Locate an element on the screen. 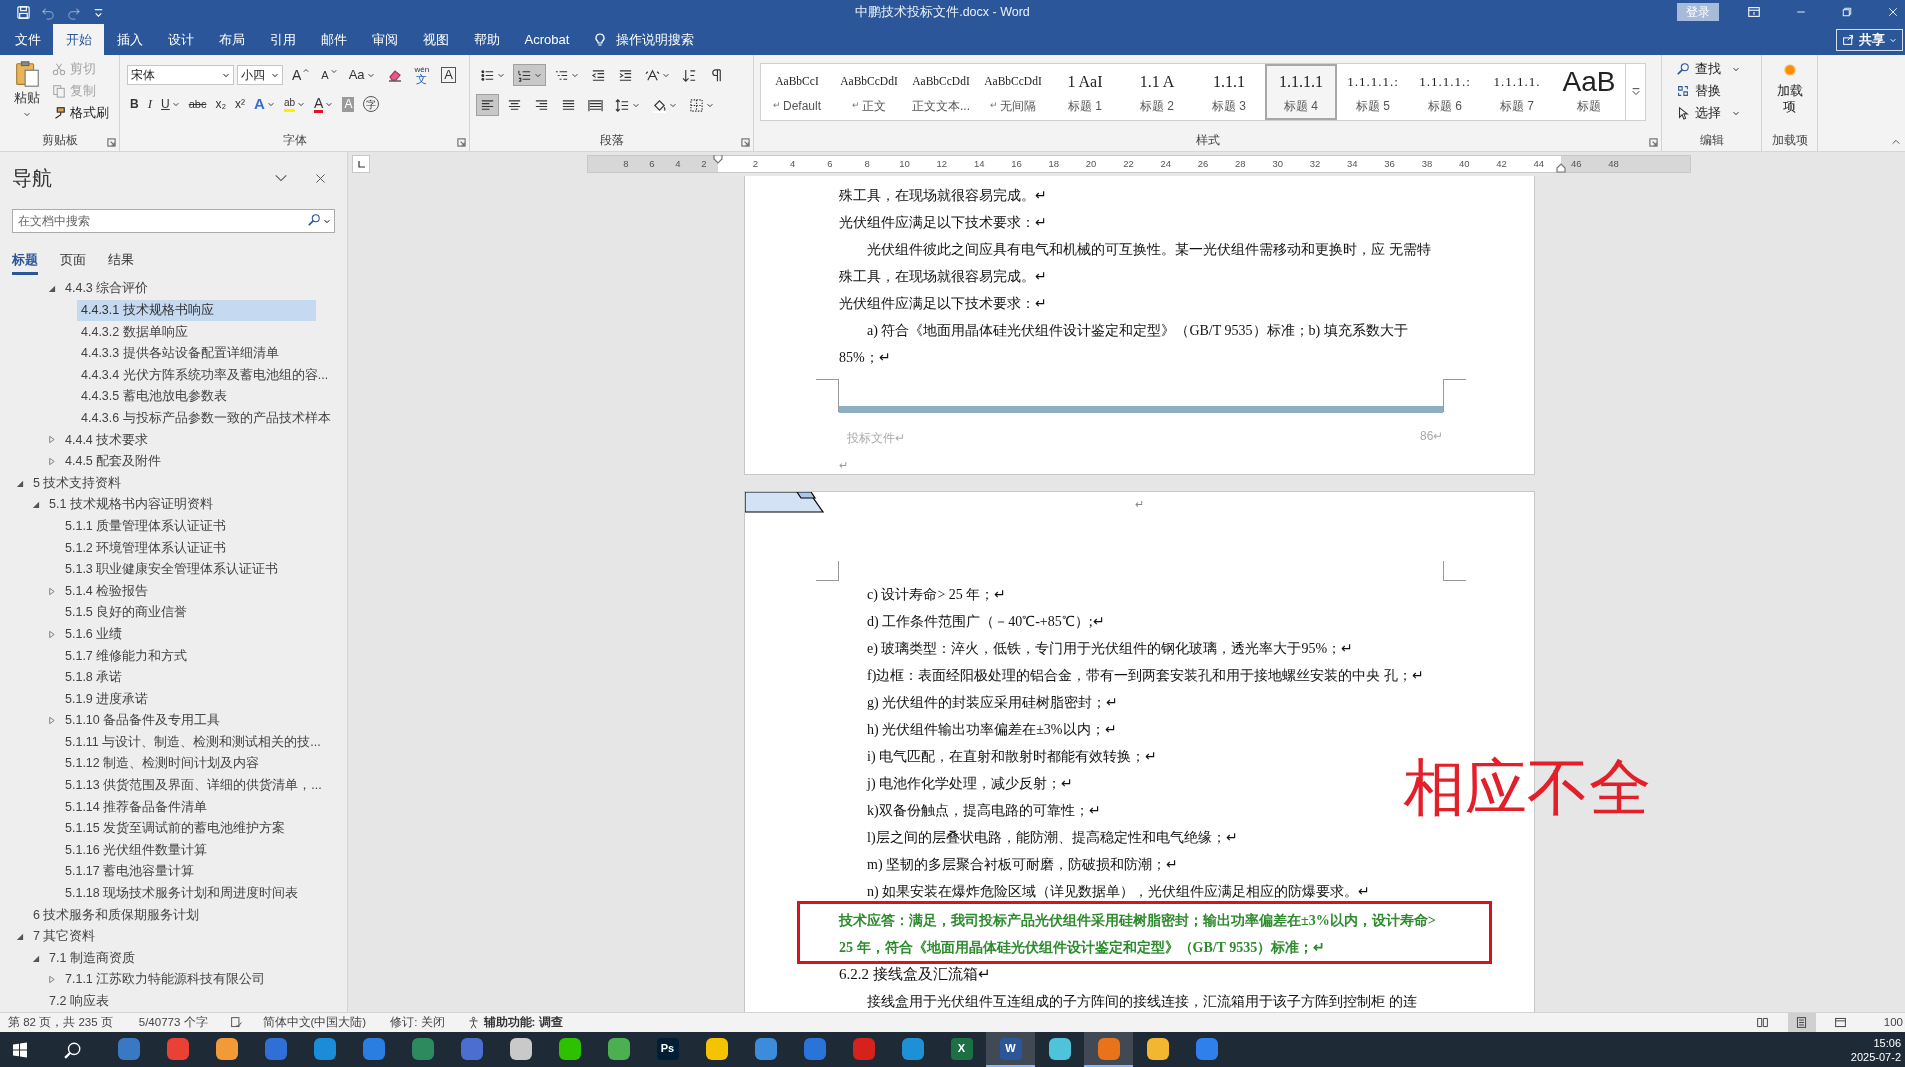 This screenshot has height=1067, width=1905. style-item: 1.1.1 标题 3 is located at coordinates (1229, 92).